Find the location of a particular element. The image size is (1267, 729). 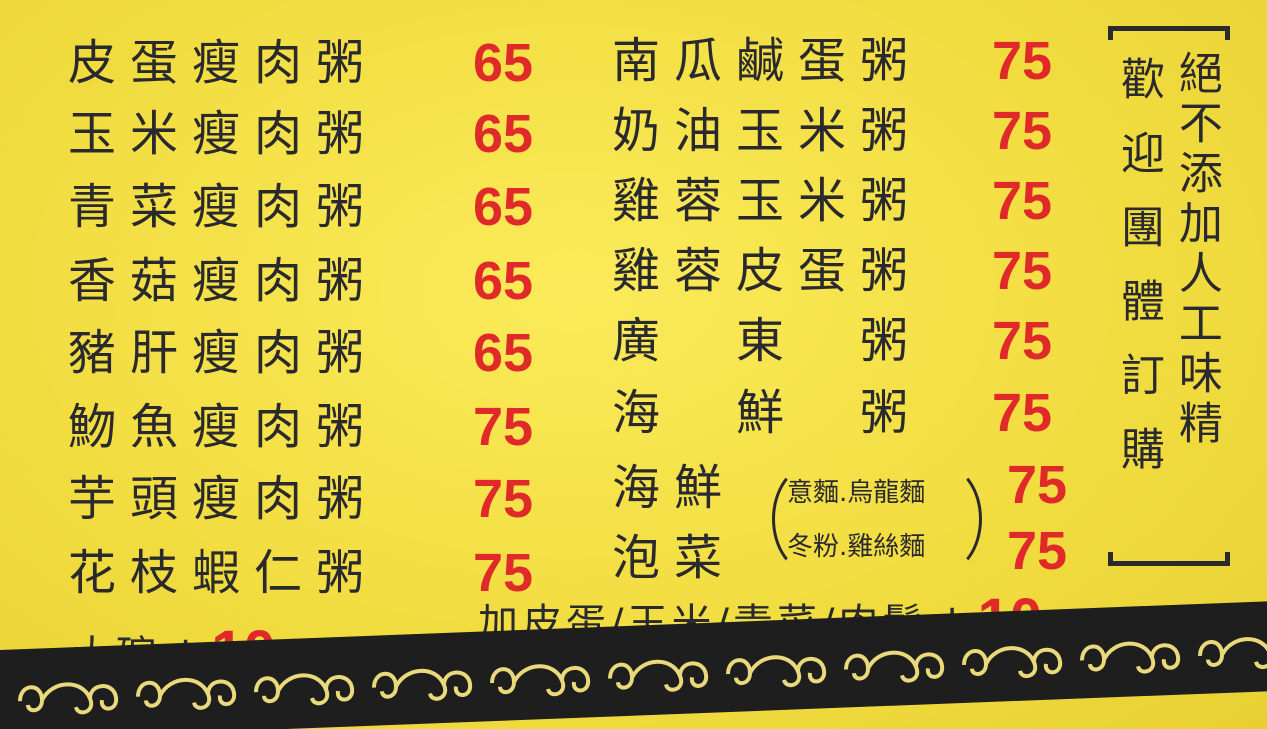

menu-item: 雞蓉皮蛋粥 75 is located at coordinates (832, 271).